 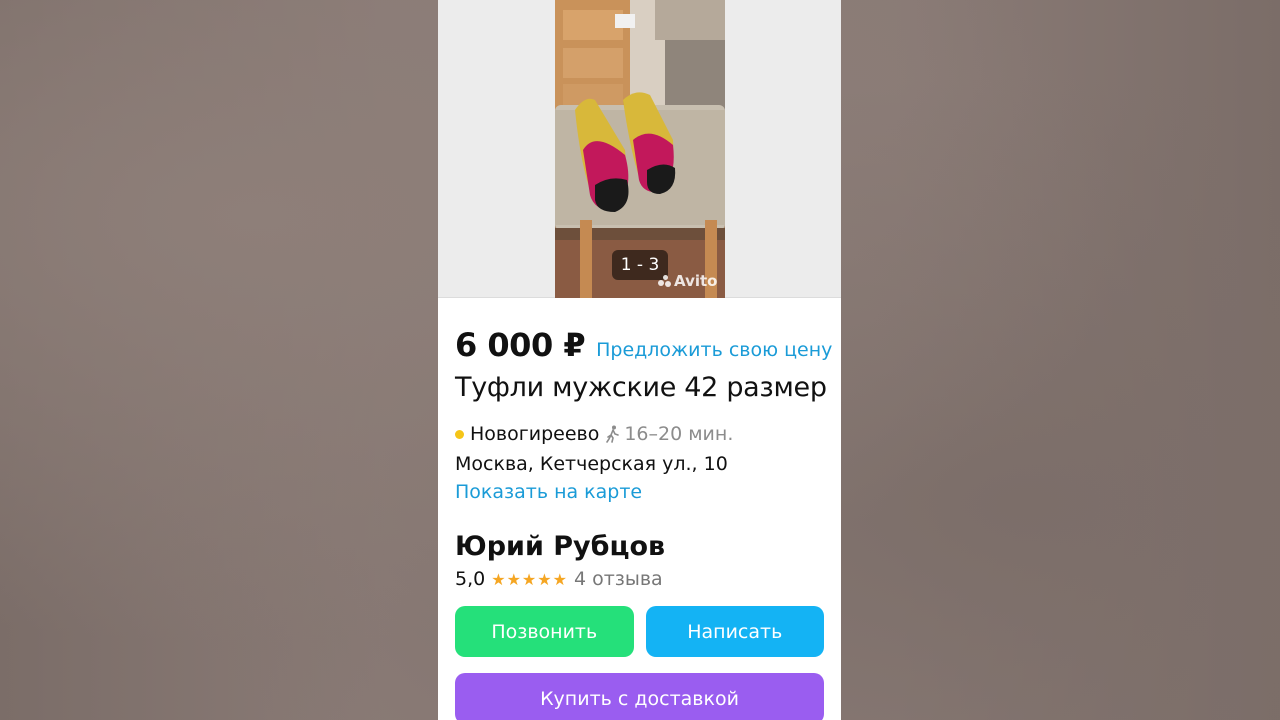 What do you see at coordinates (618, 579) in the screenshot?
I see `reviews-count: 4 отзыва` at bounding box center [618, 579].